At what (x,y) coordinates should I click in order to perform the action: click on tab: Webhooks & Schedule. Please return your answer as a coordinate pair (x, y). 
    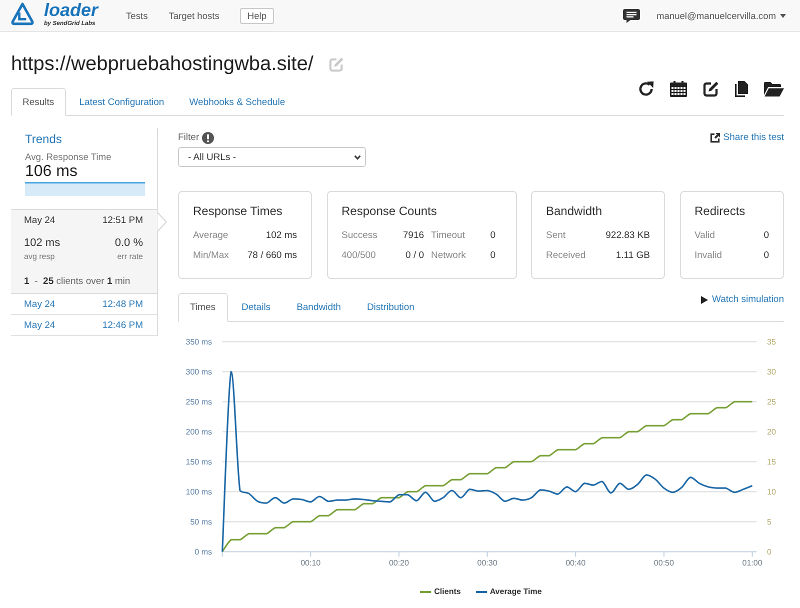
    Looking at the image, I should click on (237, 102).